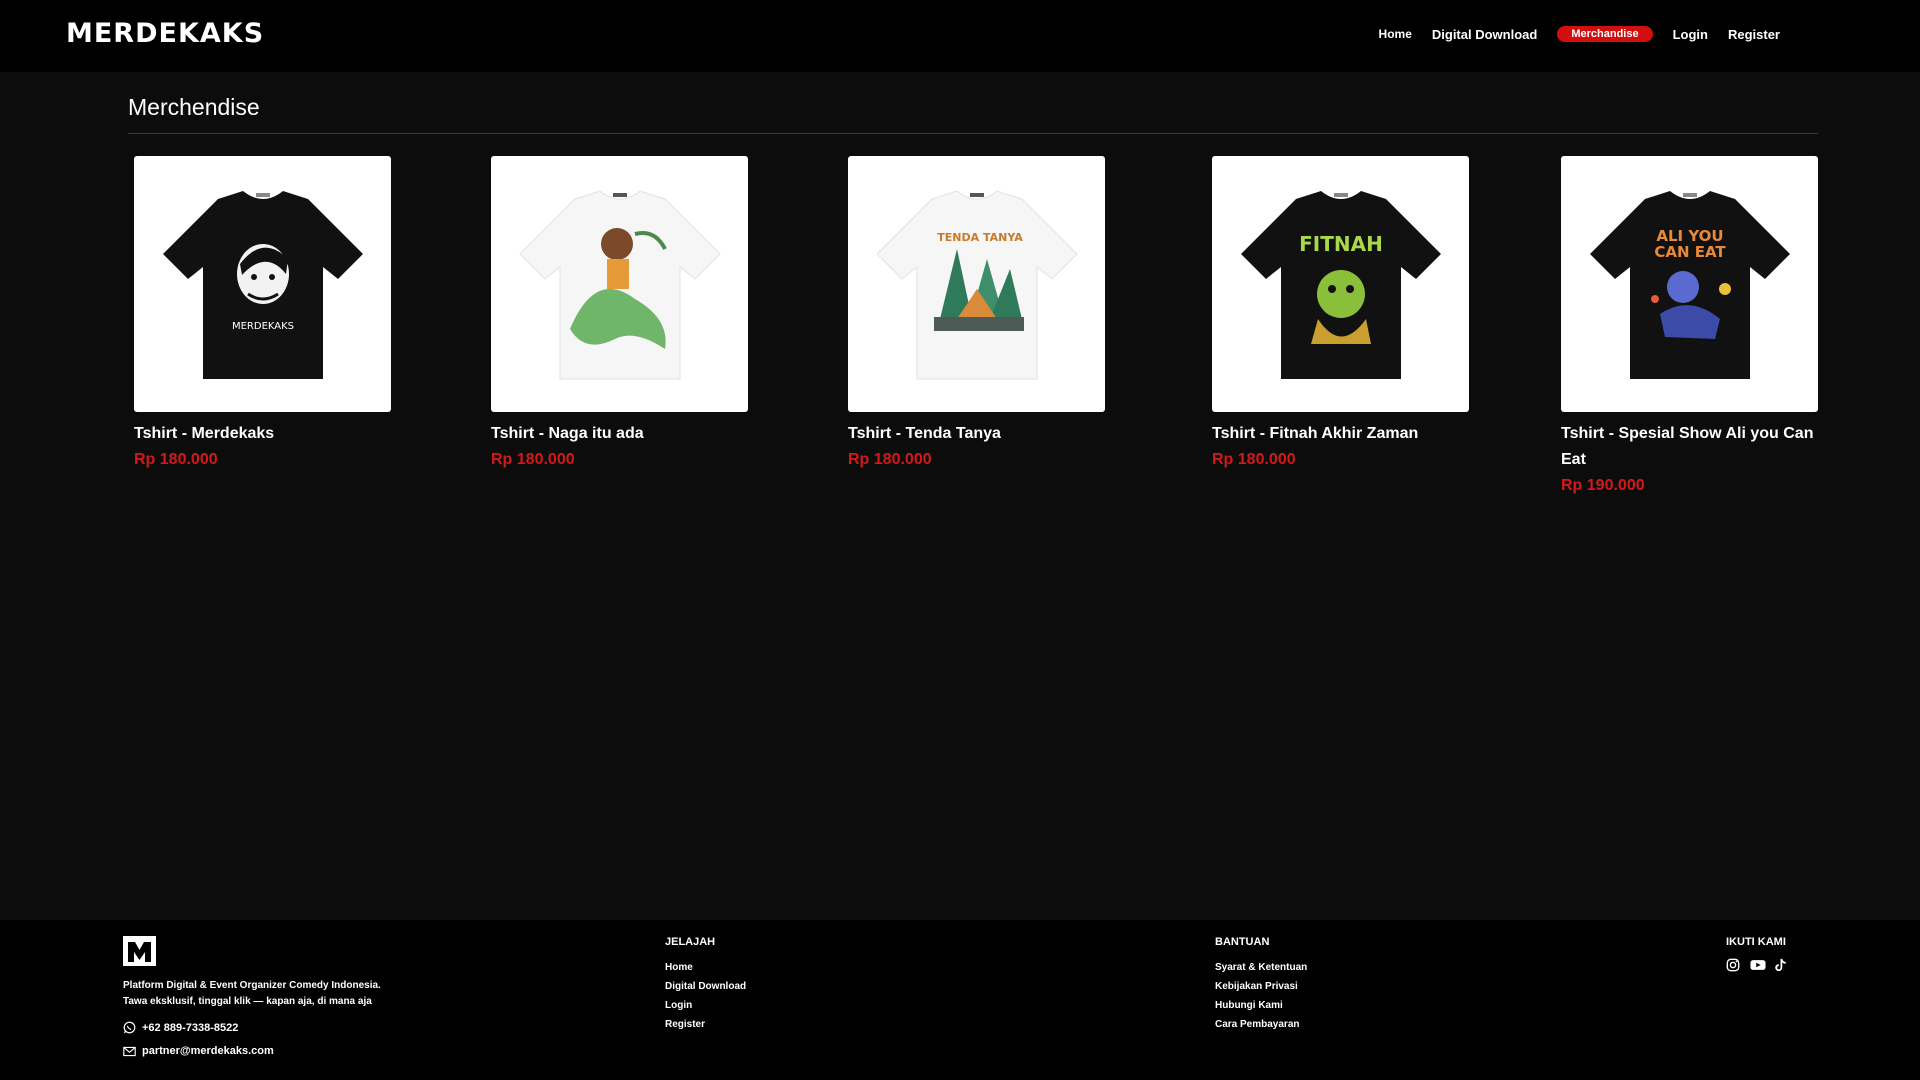  I want to click on product-name: Tshirt - Spesial Show Ali you Can Eat, so click(1690, 447).